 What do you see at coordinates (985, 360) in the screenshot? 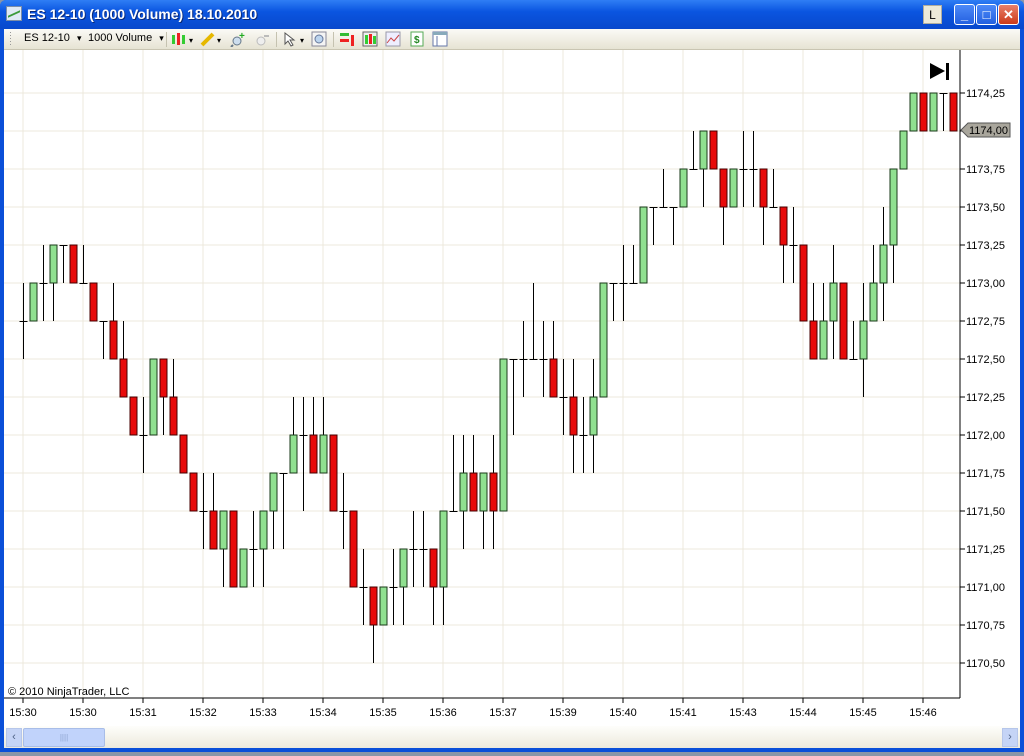
I see `price-tick-label: 1172,50` at bounding box center [985, 360].